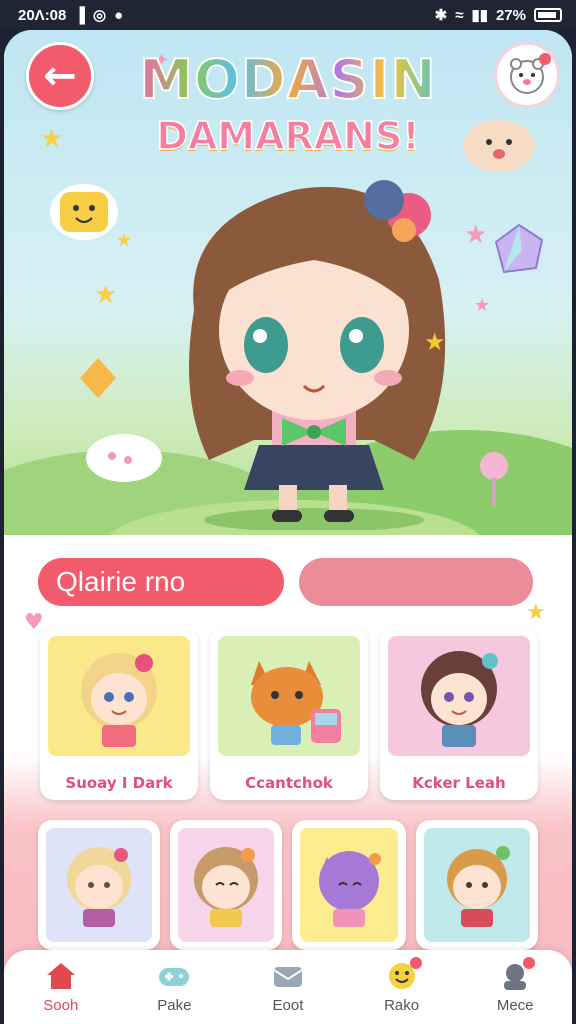 This screenshot has height=1024, width=576. What do you see at coordinates (515, 1005) in the screenshot?
I see `nav-label: Mece` at bounding box center [515, 1005].